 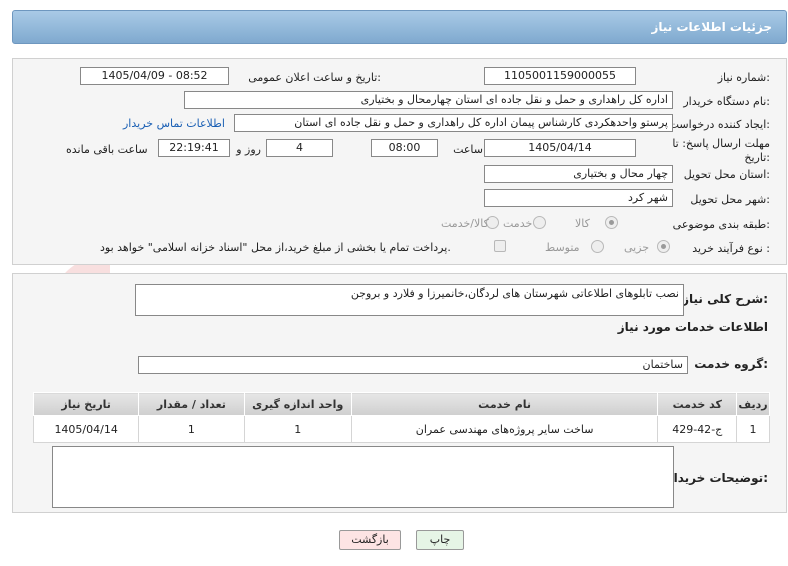 What do you see at coordinates (731, 248) in the screenshot?
I see `process-type-label: نوع فرآیند خرید :` at bounding box center [731, 248].